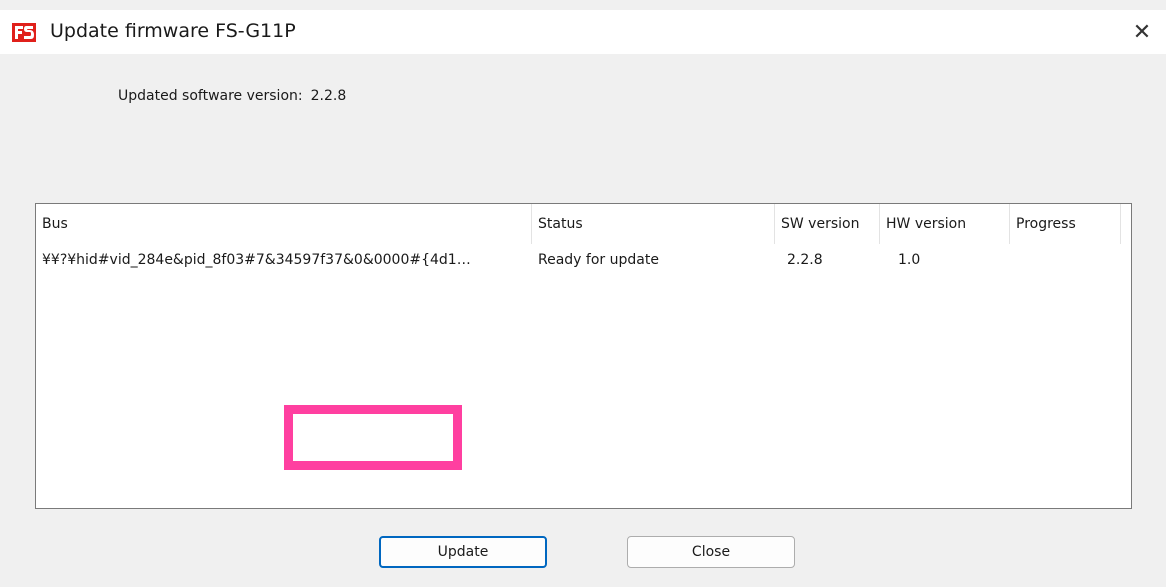 The width and height of the screenshot is (1166, 587). I want to click on updated-version-info: Updated software version: 2.2.8, so click(232, 96).